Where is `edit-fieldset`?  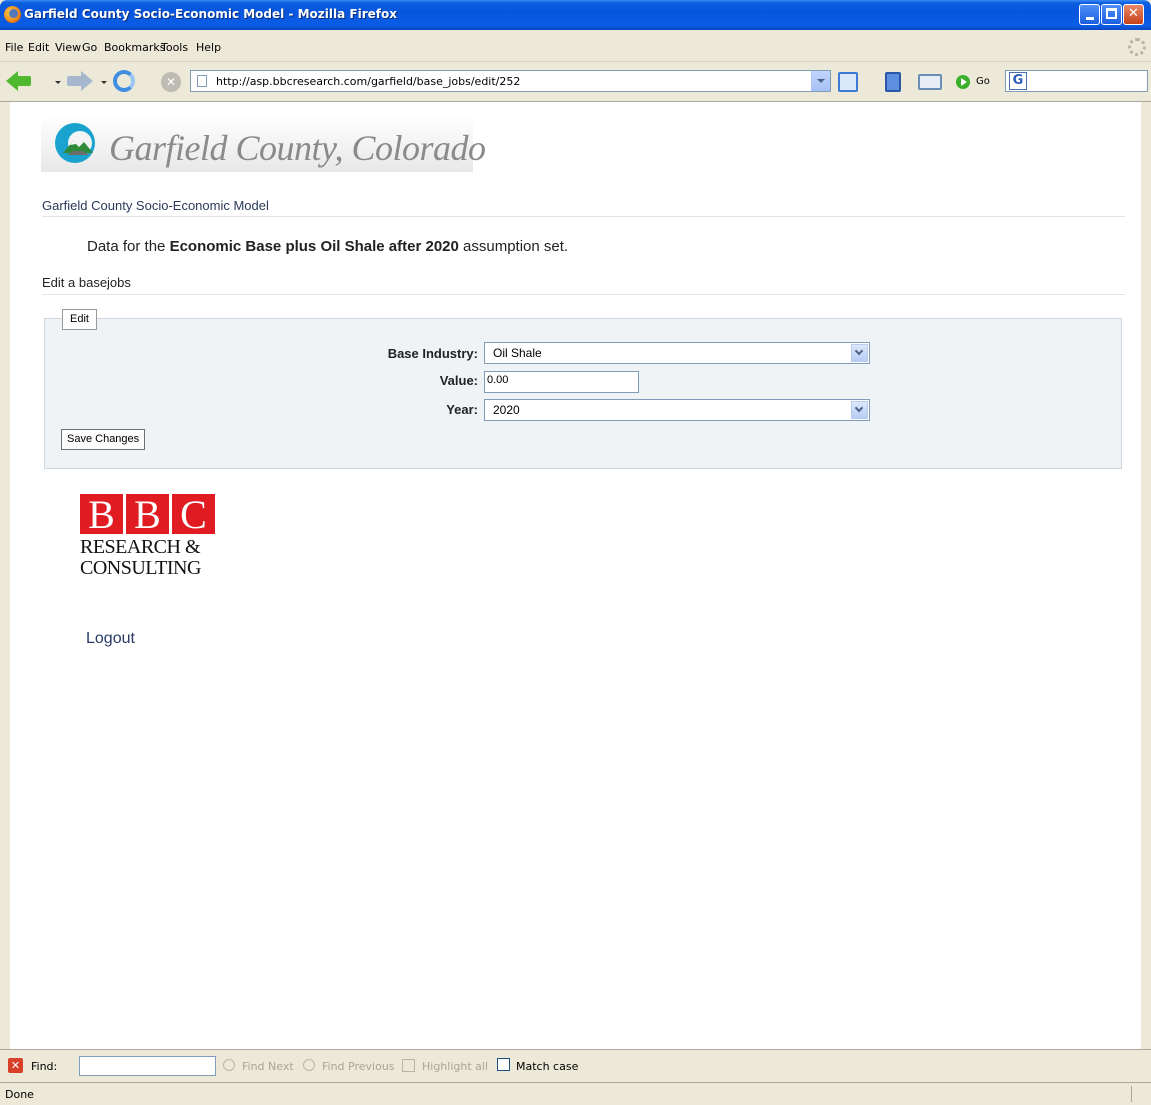
edit-fieldset is located at coordinates (583, 393).